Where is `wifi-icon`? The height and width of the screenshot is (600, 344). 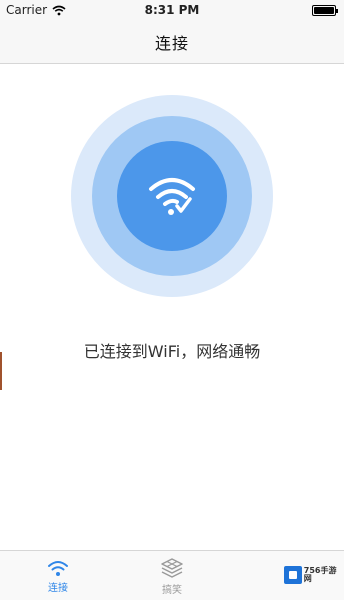
wifi-icon is located at coordinates (58, 568).